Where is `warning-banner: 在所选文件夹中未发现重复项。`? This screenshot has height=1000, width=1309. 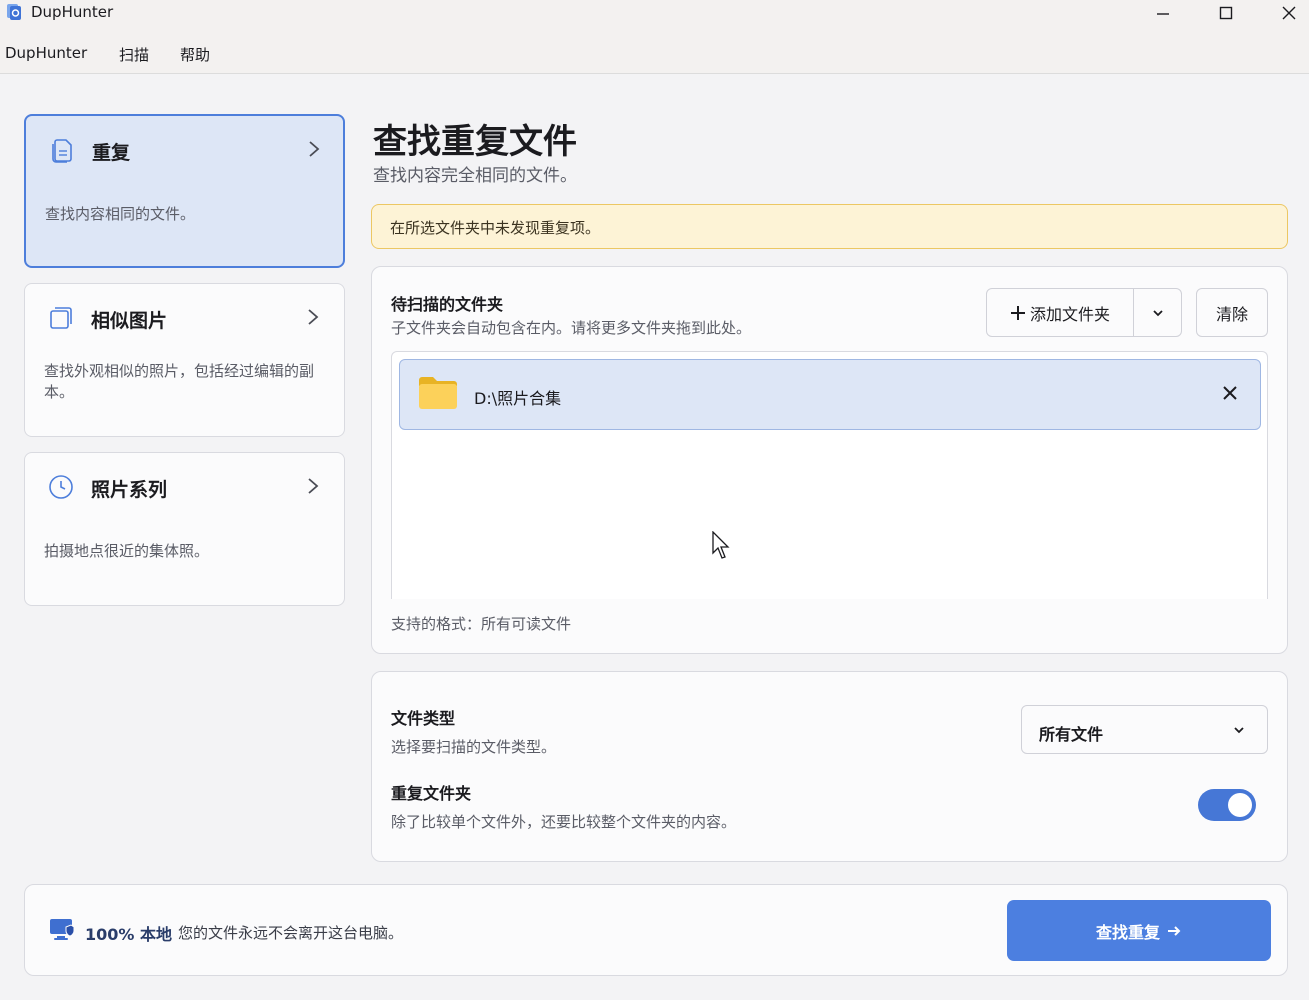 warning-banner: 在所选文件夹中未发现重复项。 is located at coordinates (829, 226).